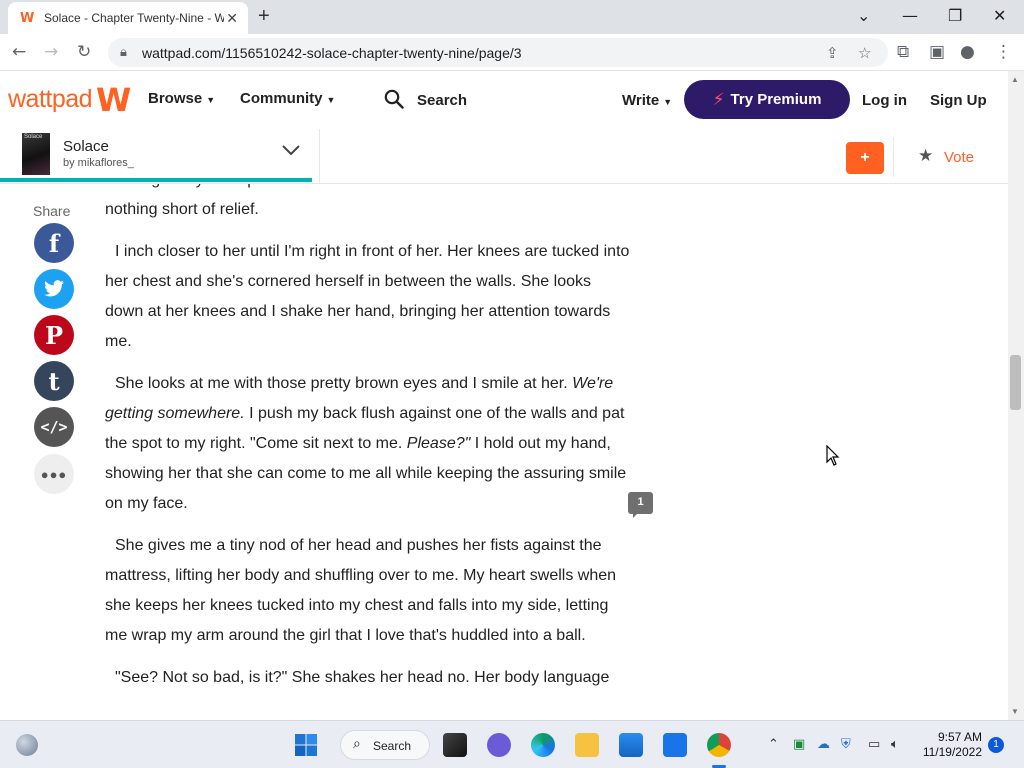 The width and height of the screenshot is (1024, 768). What do you see at coordinates (1015, 711) in the screenshot?
I see `scroll-down-arrow-icon: ▼` at bounding box center [1015, 711].